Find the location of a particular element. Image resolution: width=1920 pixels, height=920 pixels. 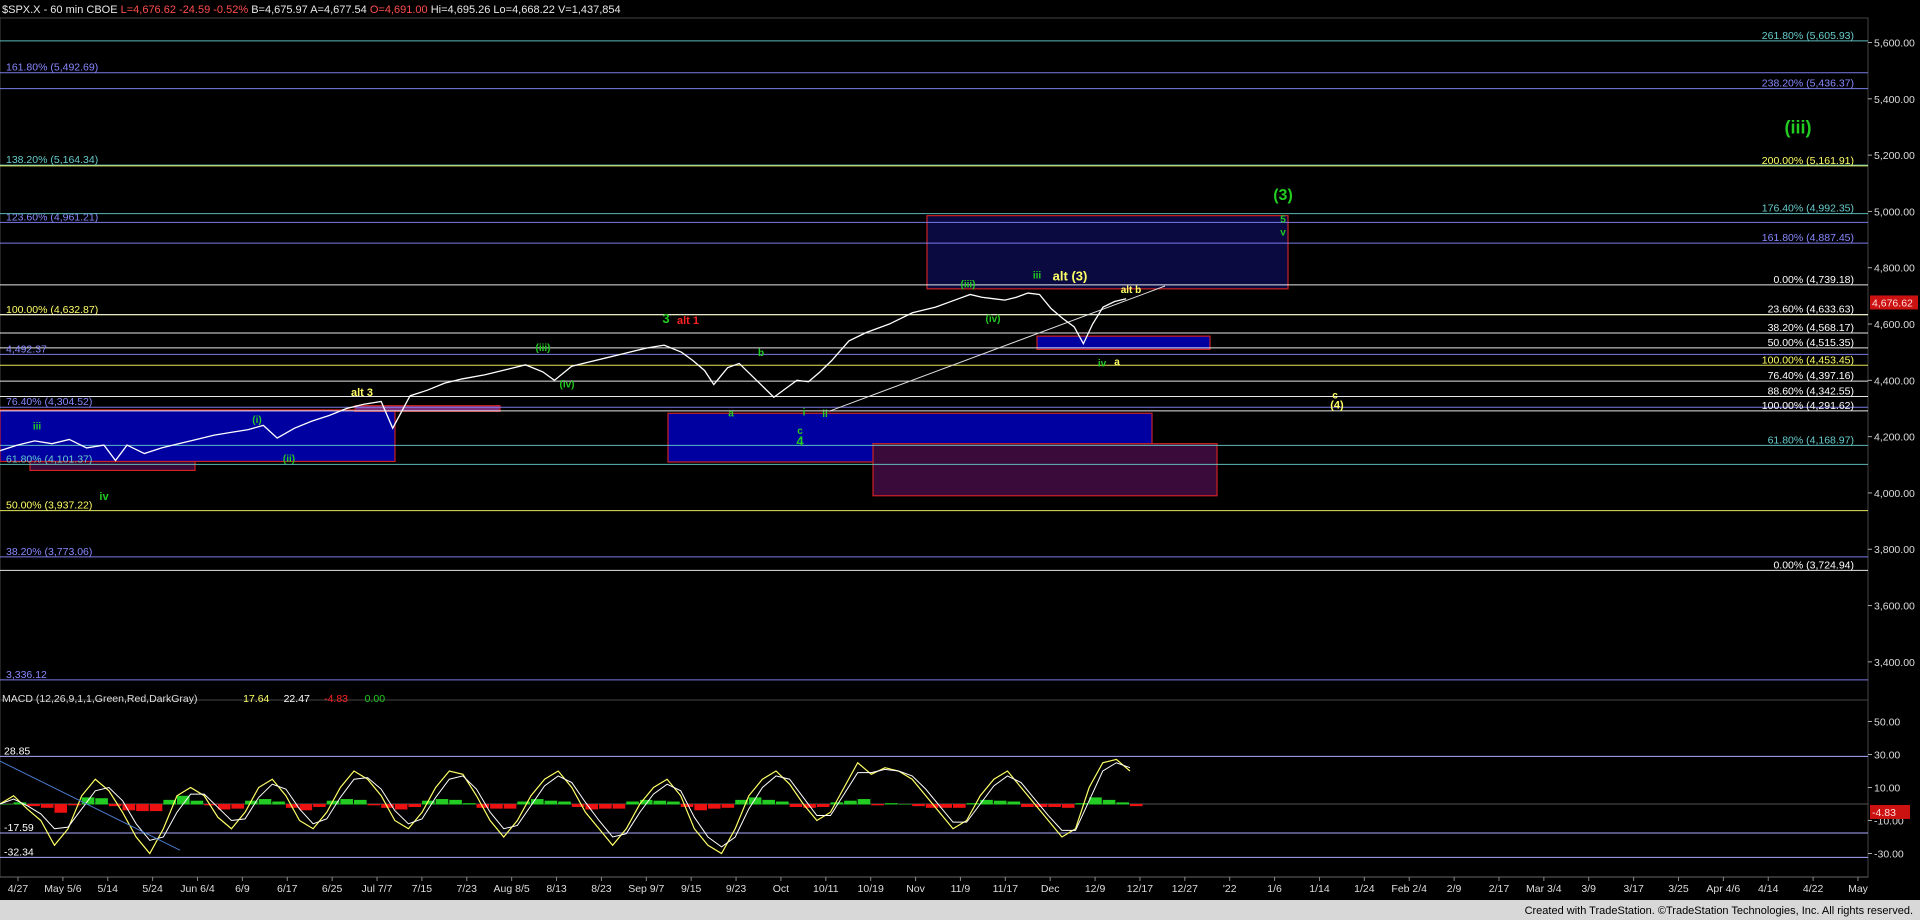

price-tick-label-10: 3,600.00 is located at coordinates (1894, 607).